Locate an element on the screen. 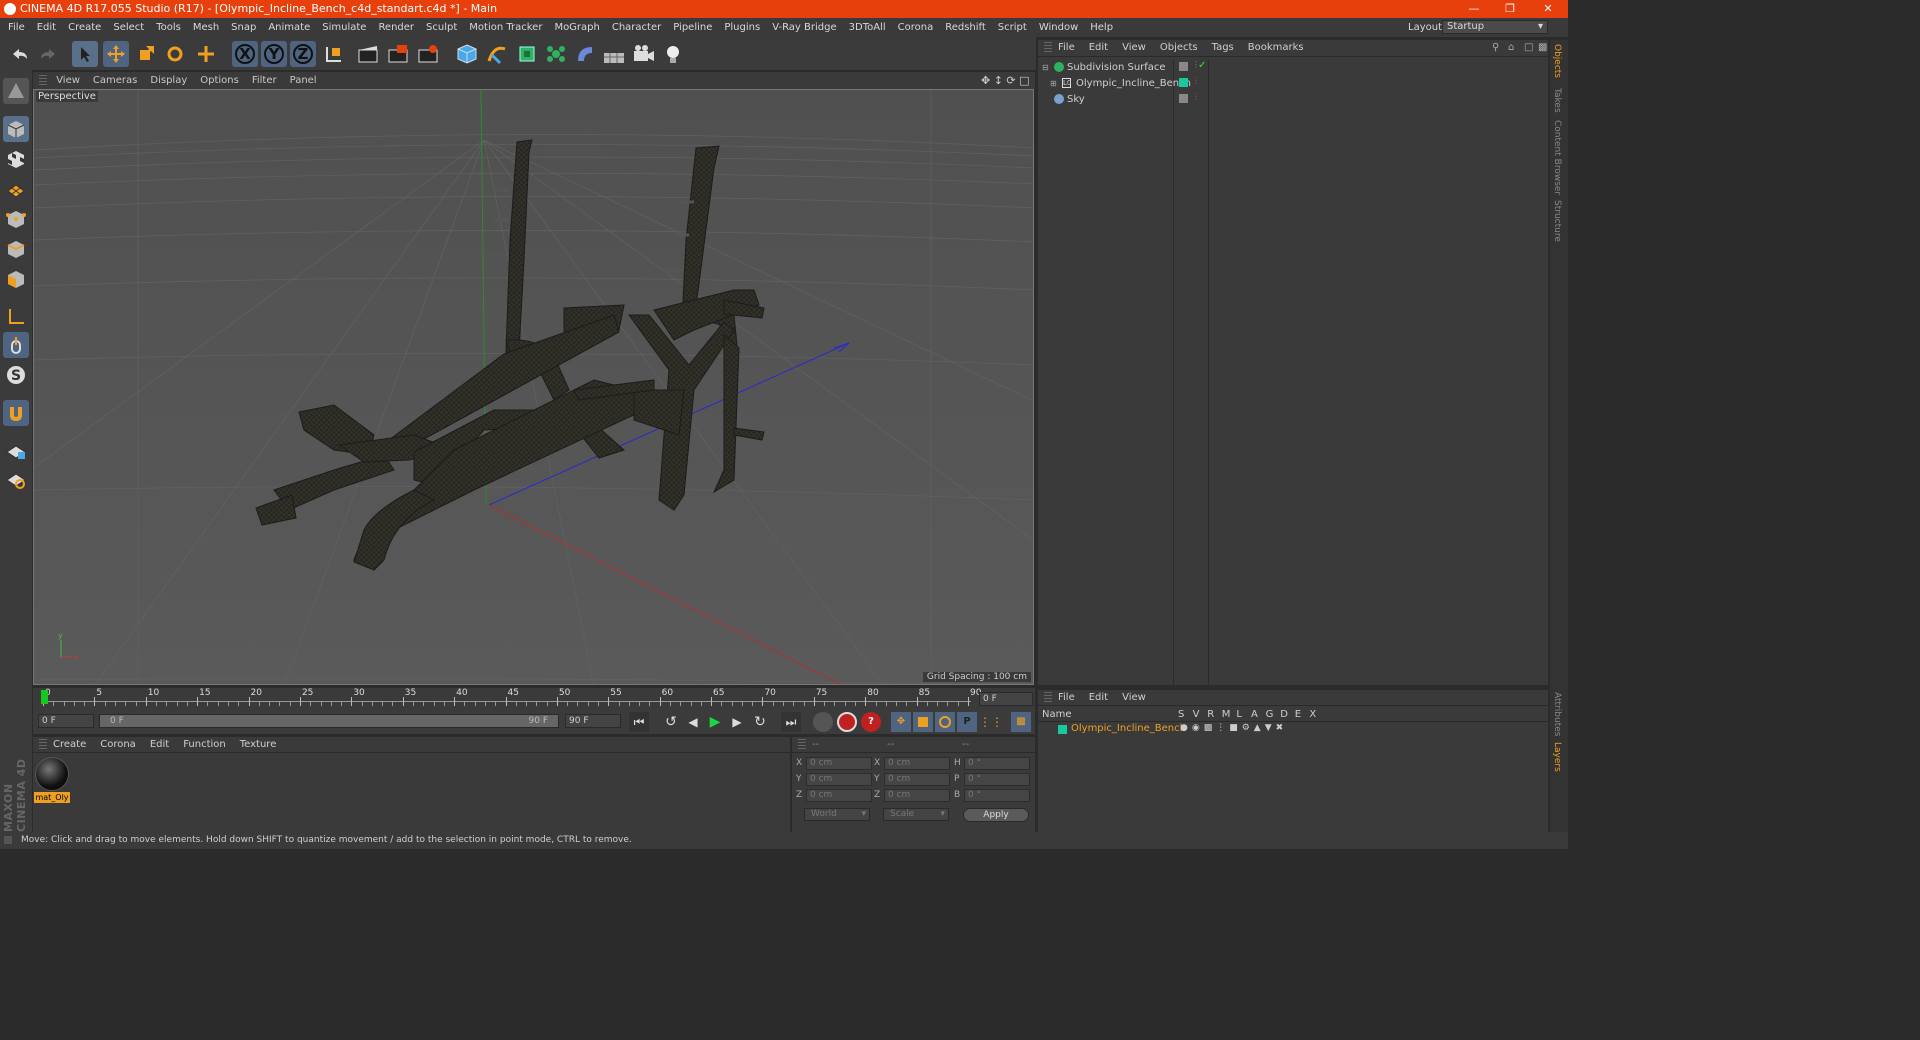  viewport-menu-options: Options is located at coordinates (219, 80).